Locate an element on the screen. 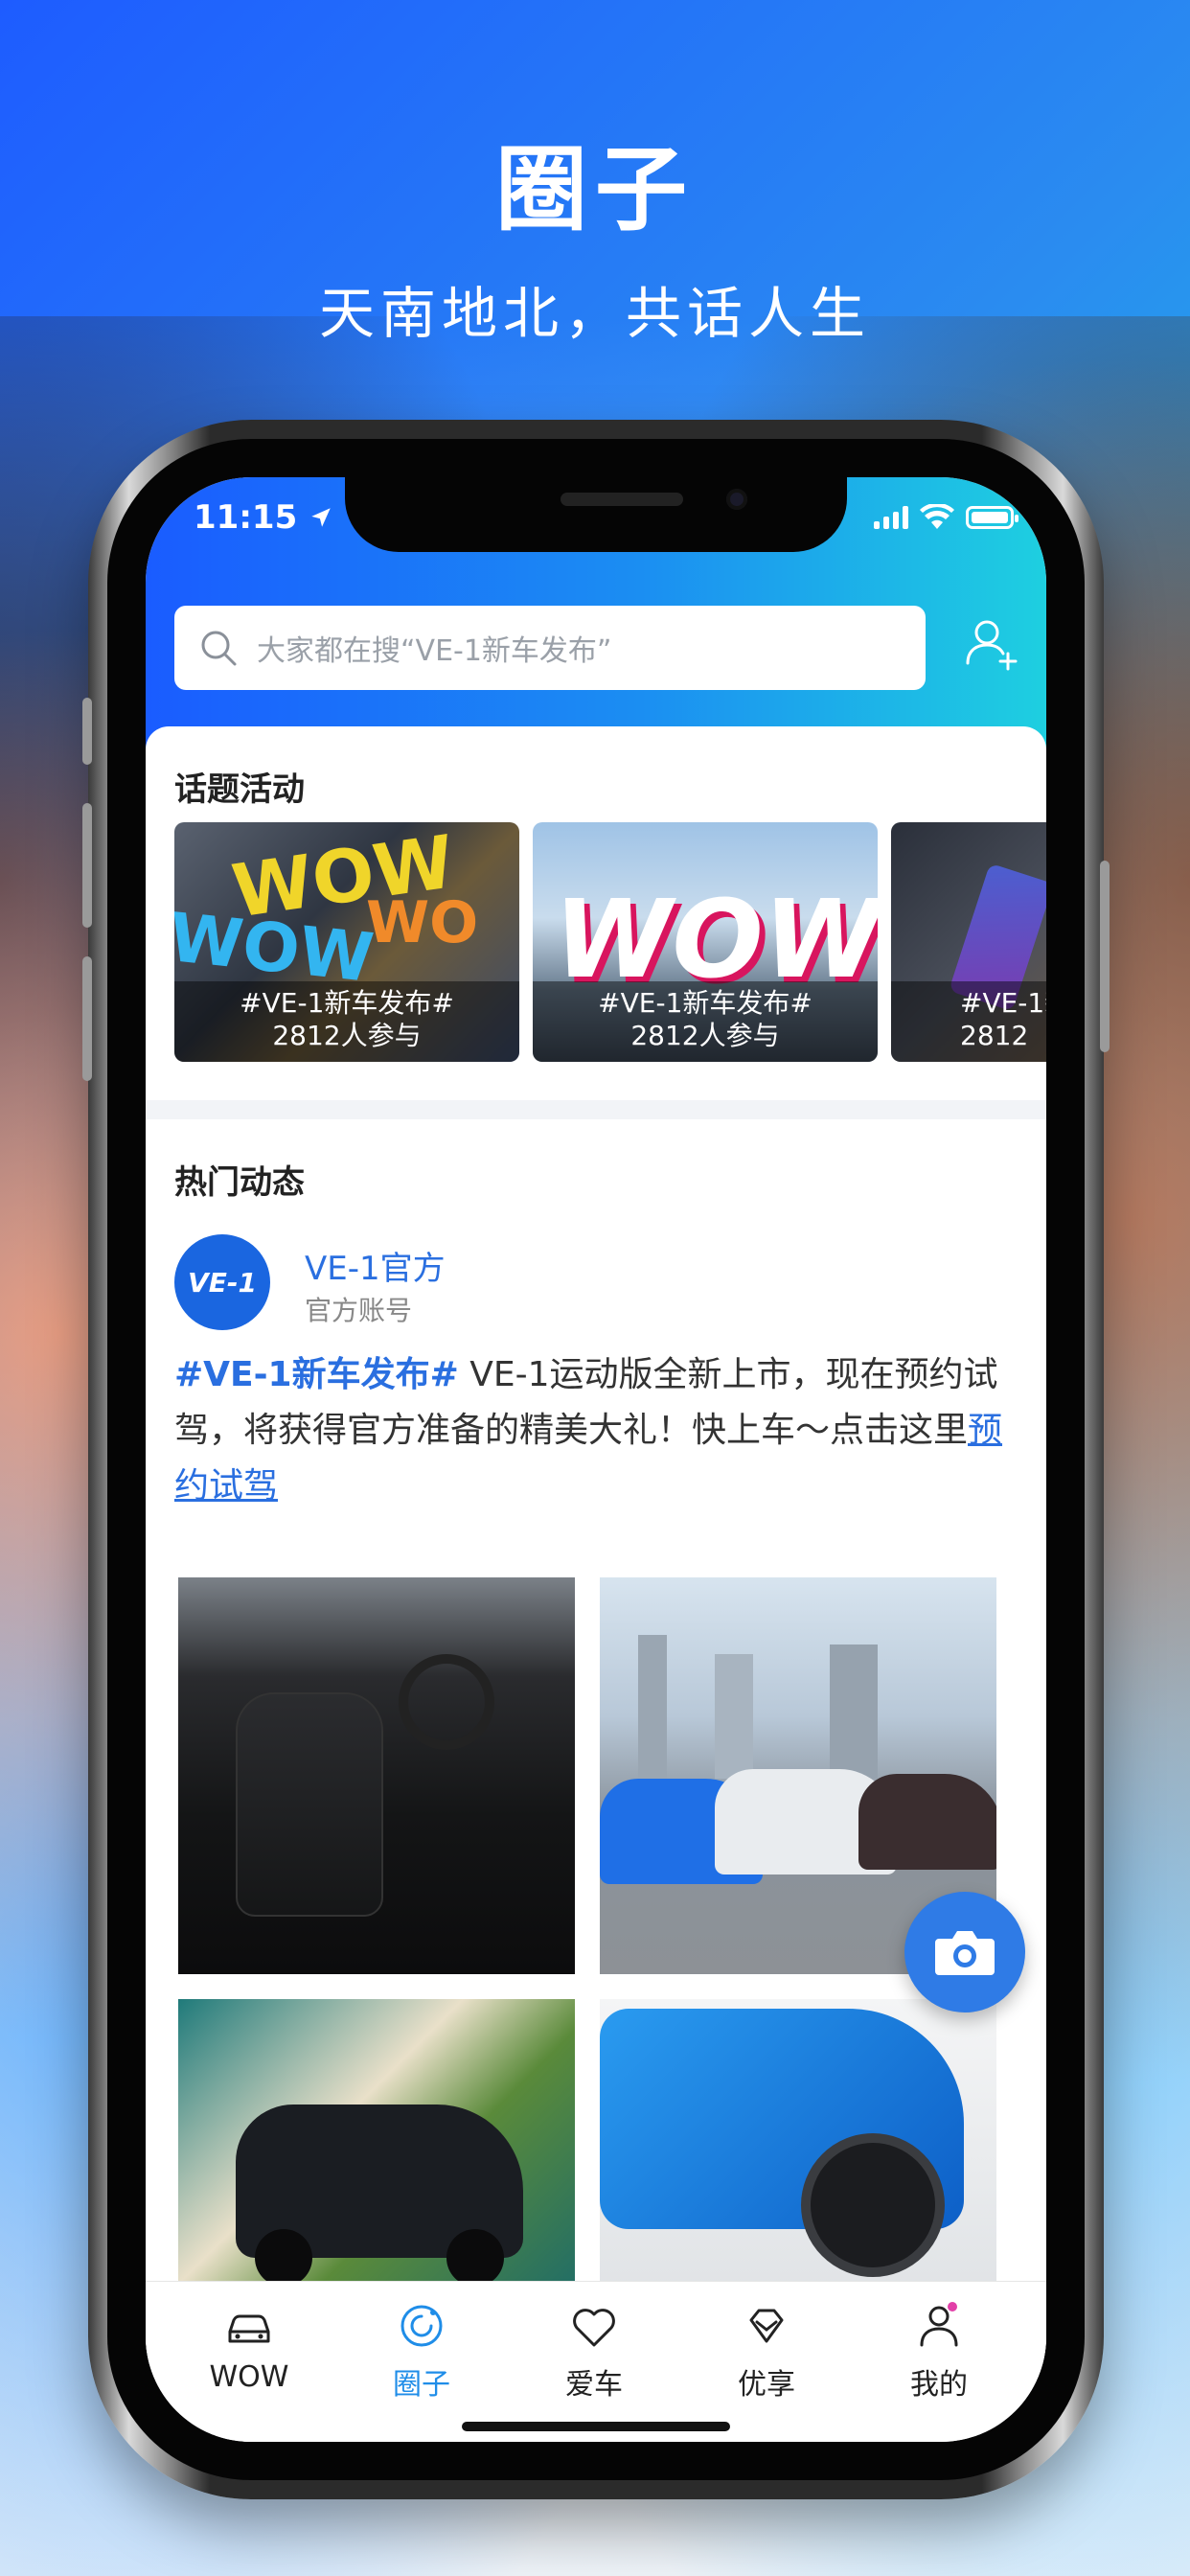 The height and width of the screenshot is (2576, 1190). hero-subtitle: 天南地北，共话人生 is located at coordinates (594, 313).